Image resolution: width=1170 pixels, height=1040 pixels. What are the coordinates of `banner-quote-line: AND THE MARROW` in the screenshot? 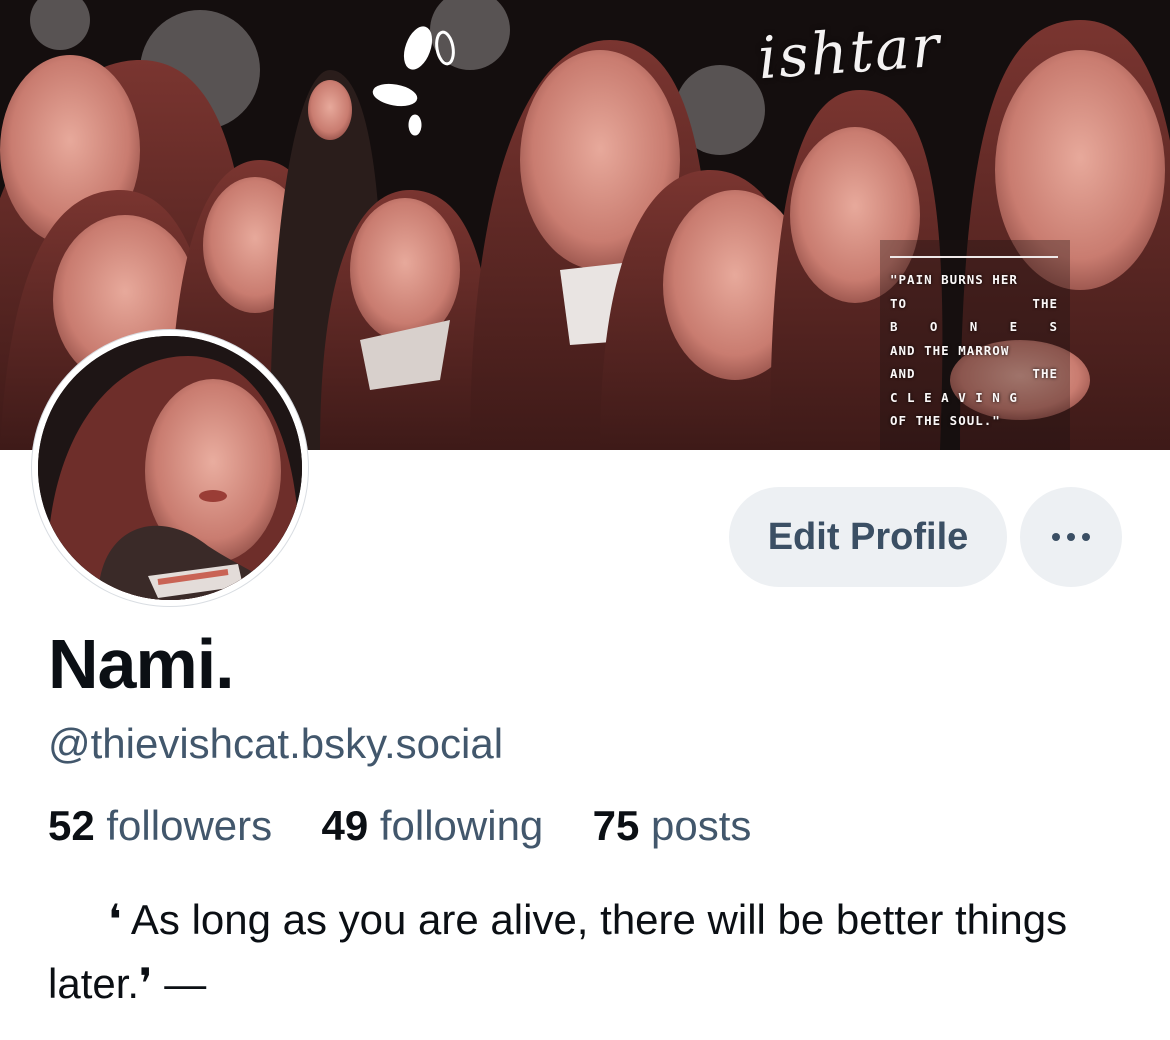 It's located at (974, 351).